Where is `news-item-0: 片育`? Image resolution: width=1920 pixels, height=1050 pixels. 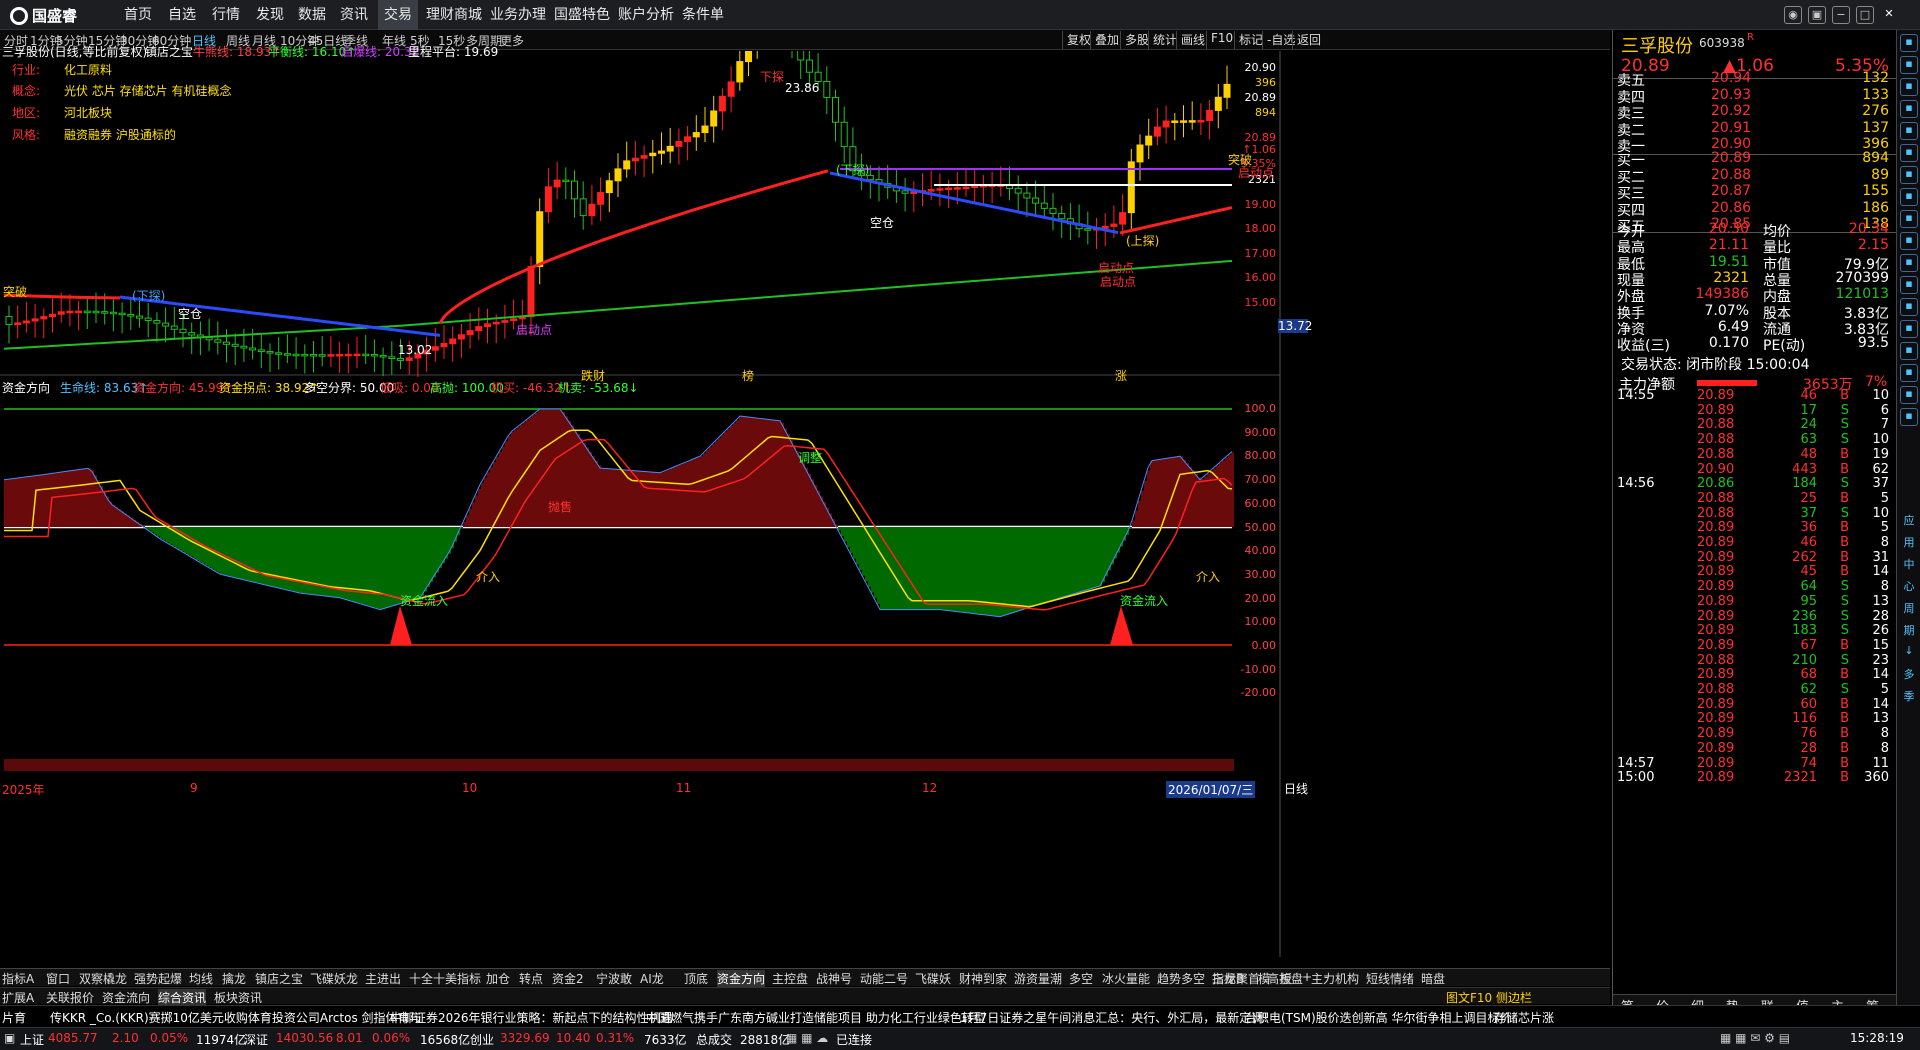 news-item-0: 片育 is located at coordinates (14, 1017).